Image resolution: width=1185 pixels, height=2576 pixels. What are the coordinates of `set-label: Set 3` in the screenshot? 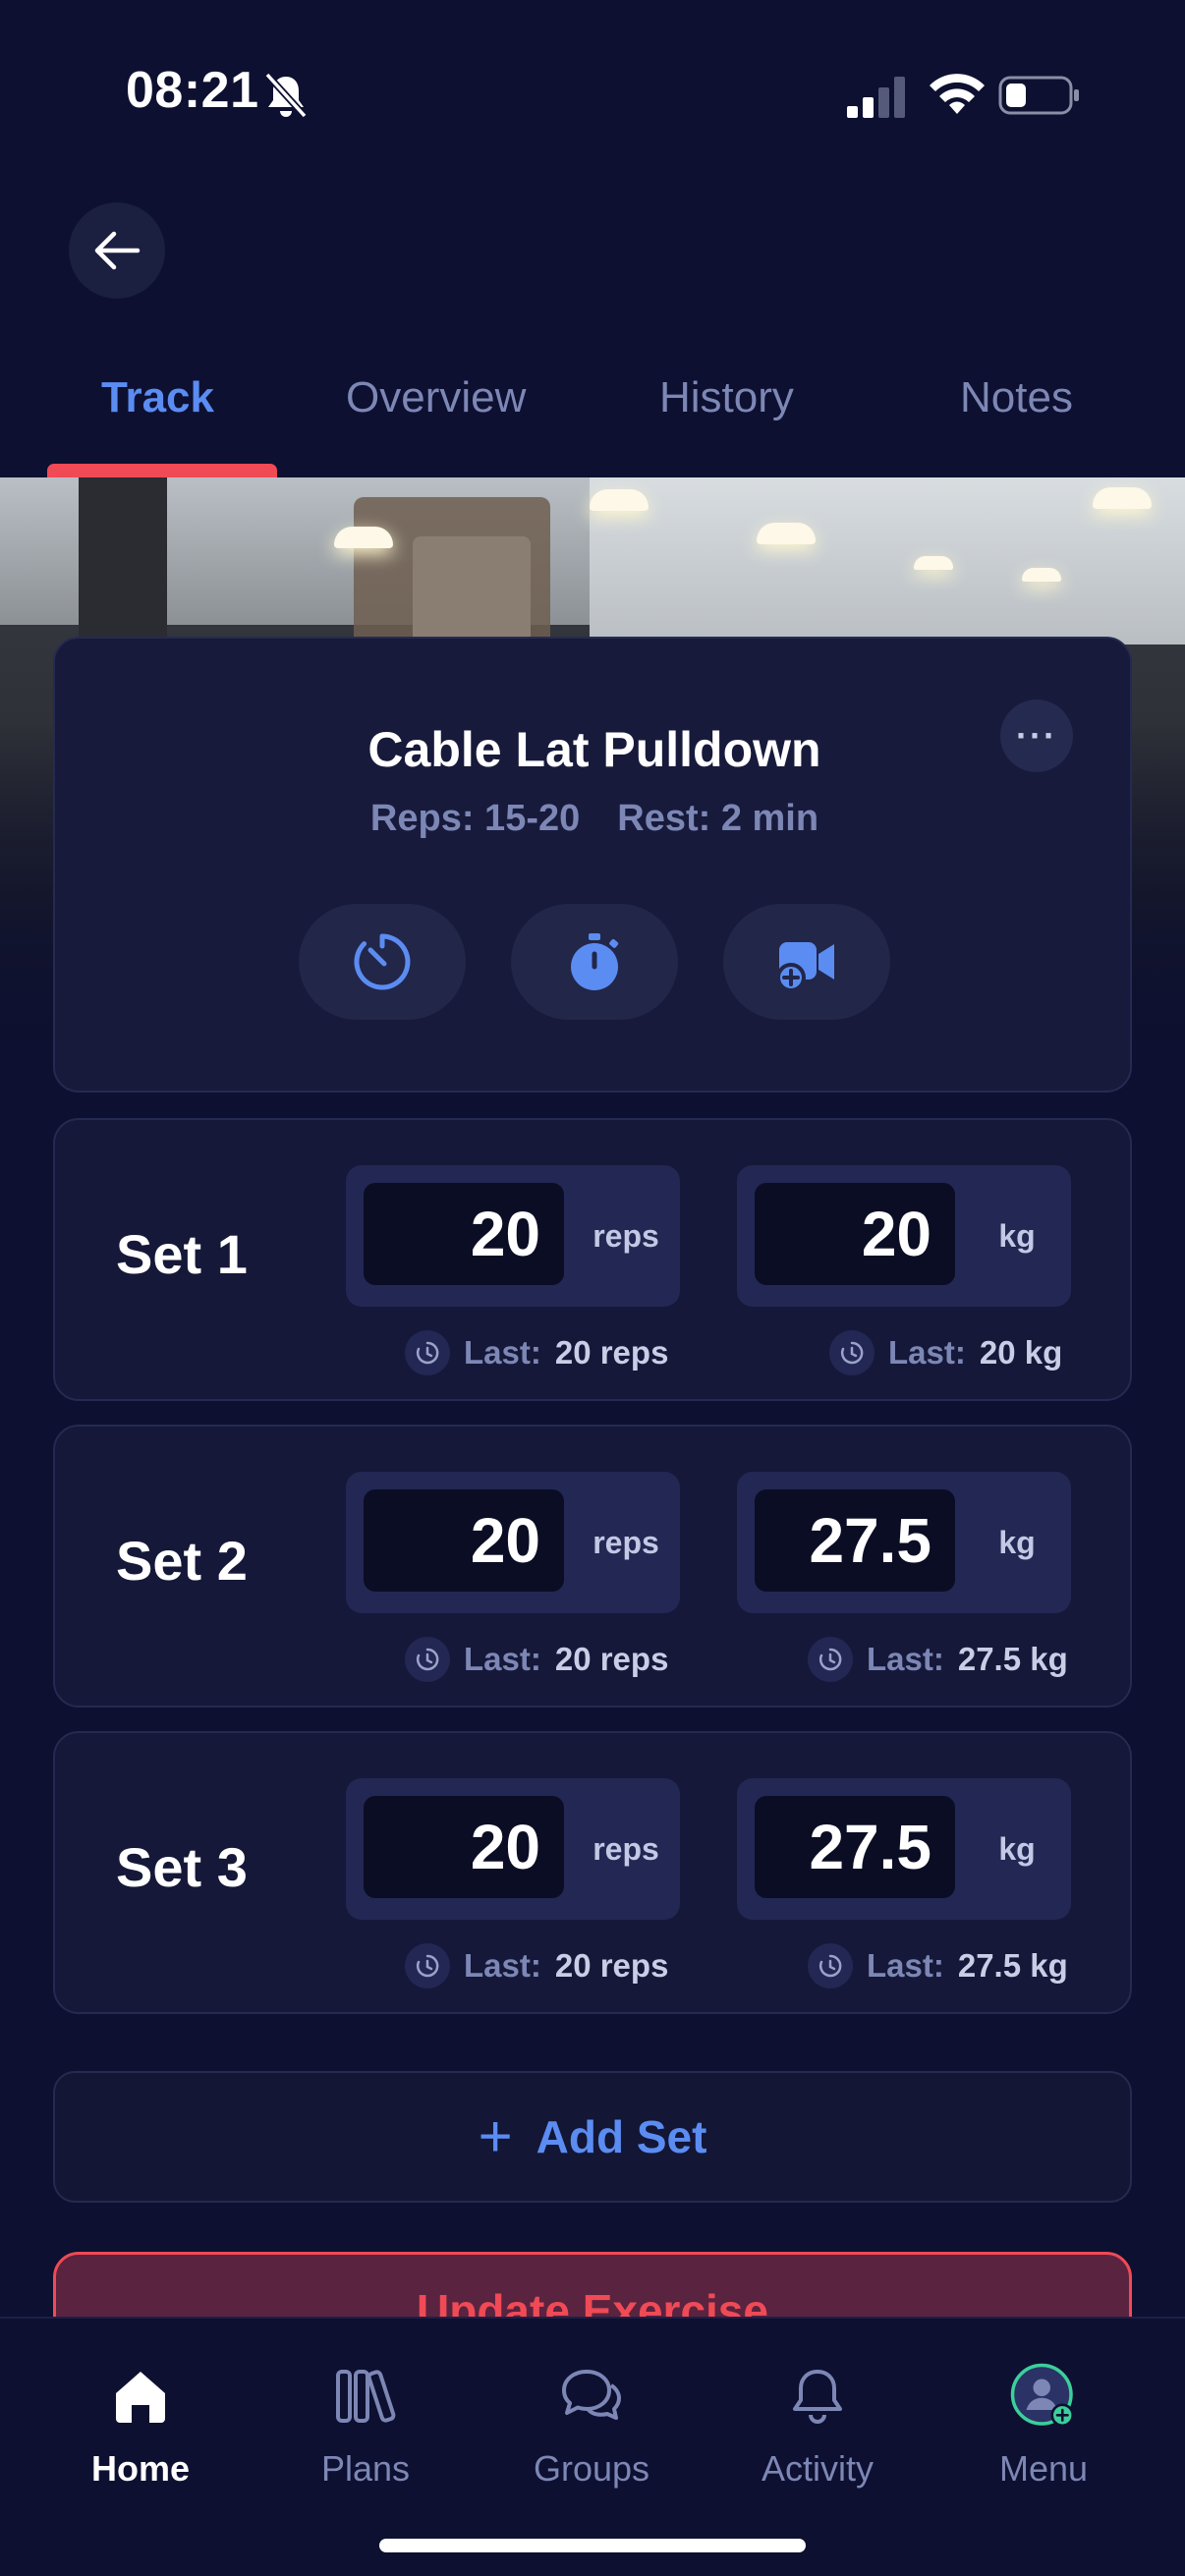 It's located at (182, 1867).